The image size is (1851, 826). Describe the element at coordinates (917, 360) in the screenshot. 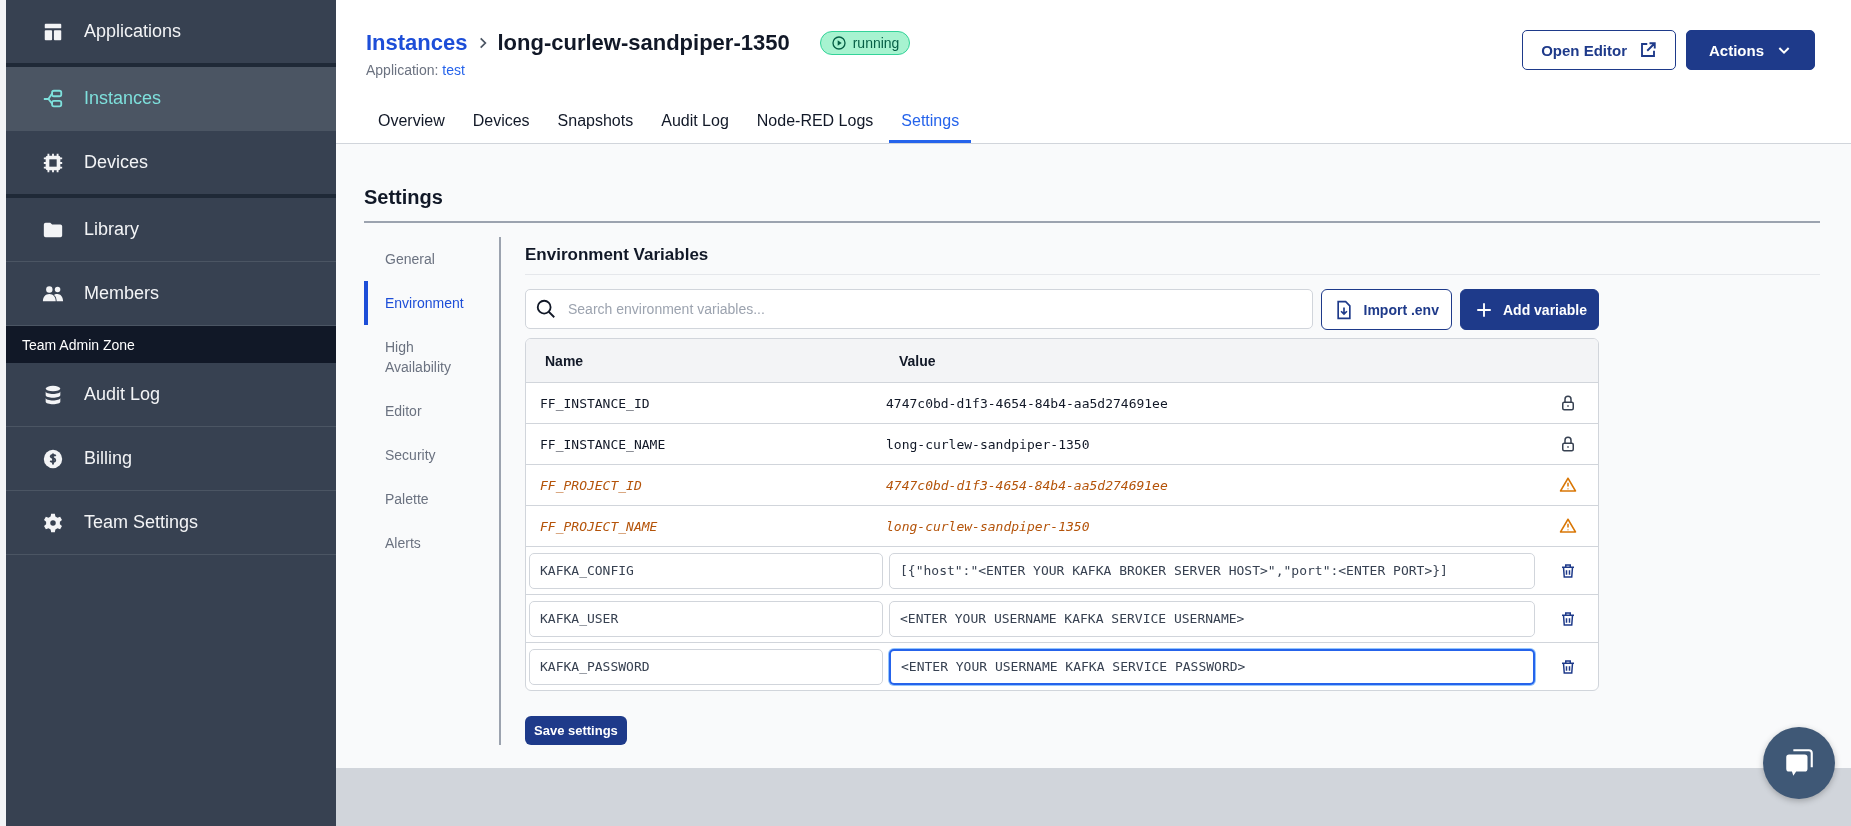

I see `column-header: Value` at that location.